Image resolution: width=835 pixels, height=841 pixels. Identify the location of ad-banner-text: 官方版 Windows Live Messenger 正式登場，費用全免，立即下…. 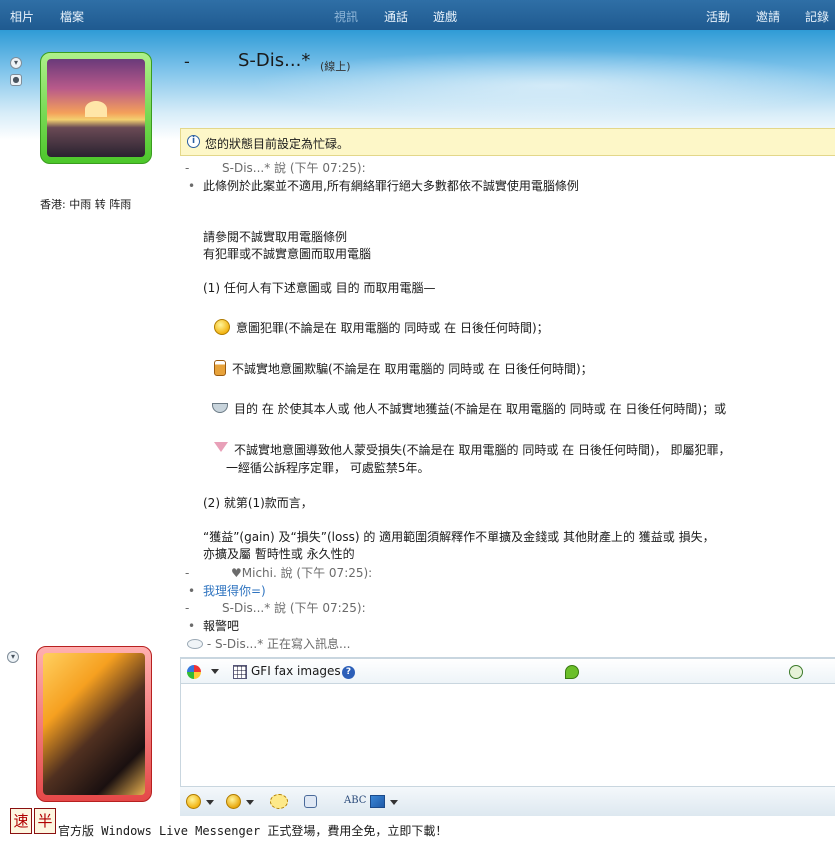
(252, 830).